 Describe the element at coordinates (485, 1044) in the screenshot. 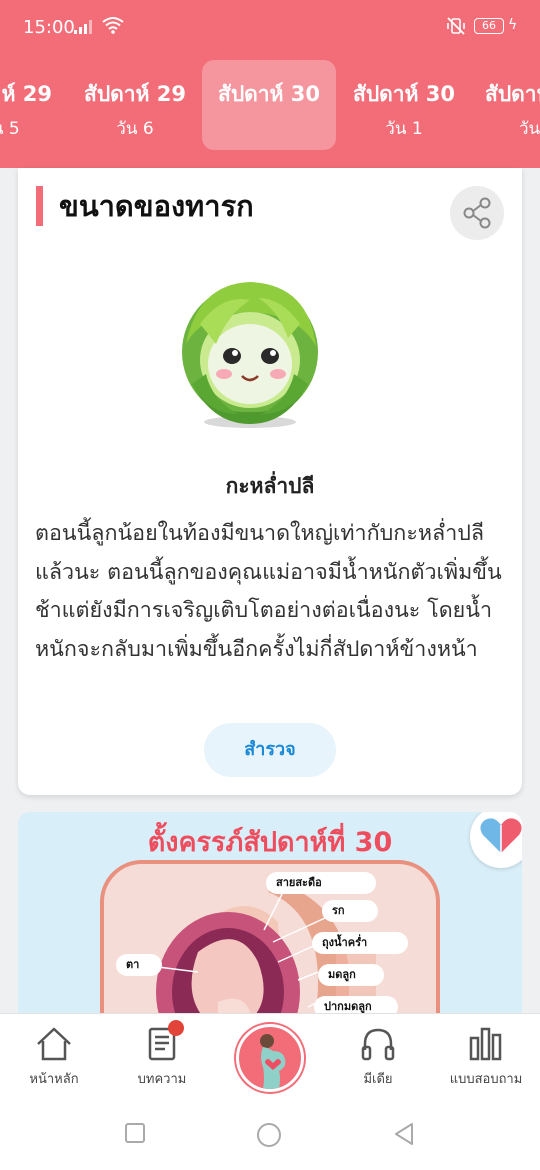

I see `poll-icon` at that location.